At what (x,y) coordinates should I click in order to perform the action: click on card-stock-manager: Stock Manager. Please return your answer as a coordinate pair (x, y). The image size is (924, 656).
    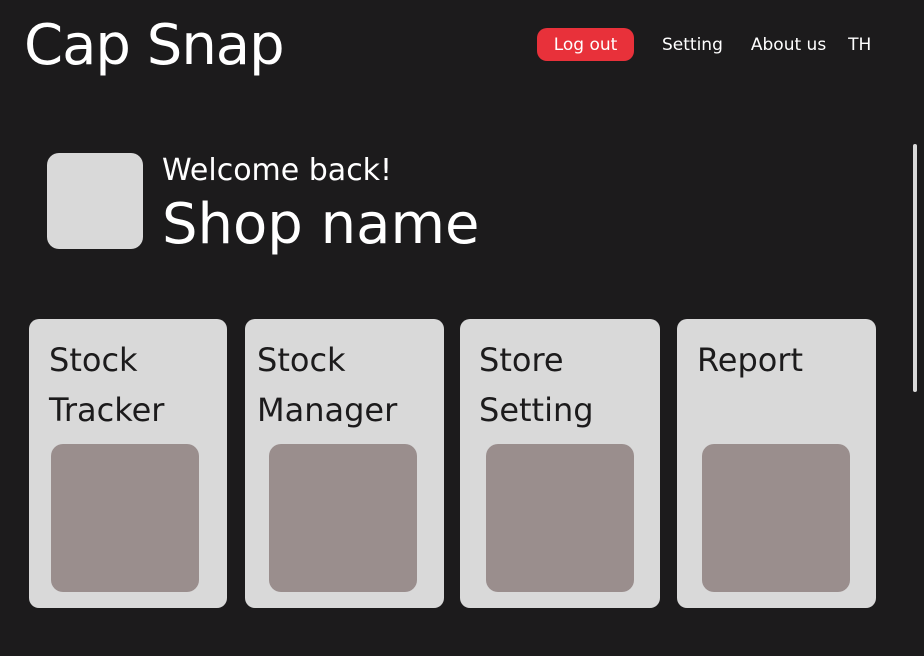
    Looking at the image, I should click on (344, 463).